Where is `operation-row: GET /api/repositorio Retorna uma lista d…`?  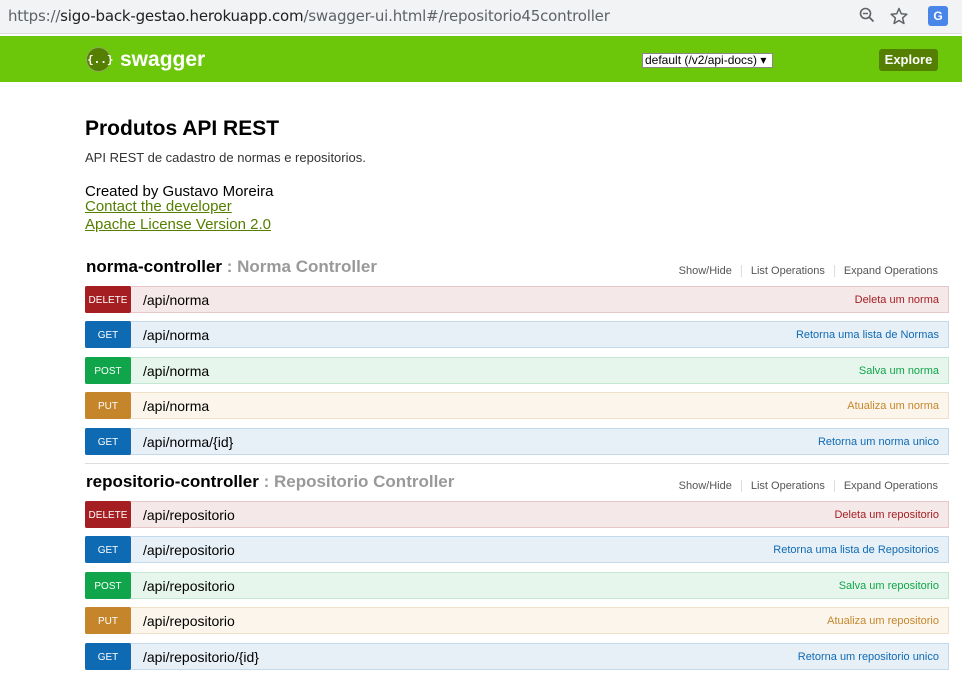
operation-row: GET /api/repositorio Retorna uma lista d… is located at coordinates (517, 549).